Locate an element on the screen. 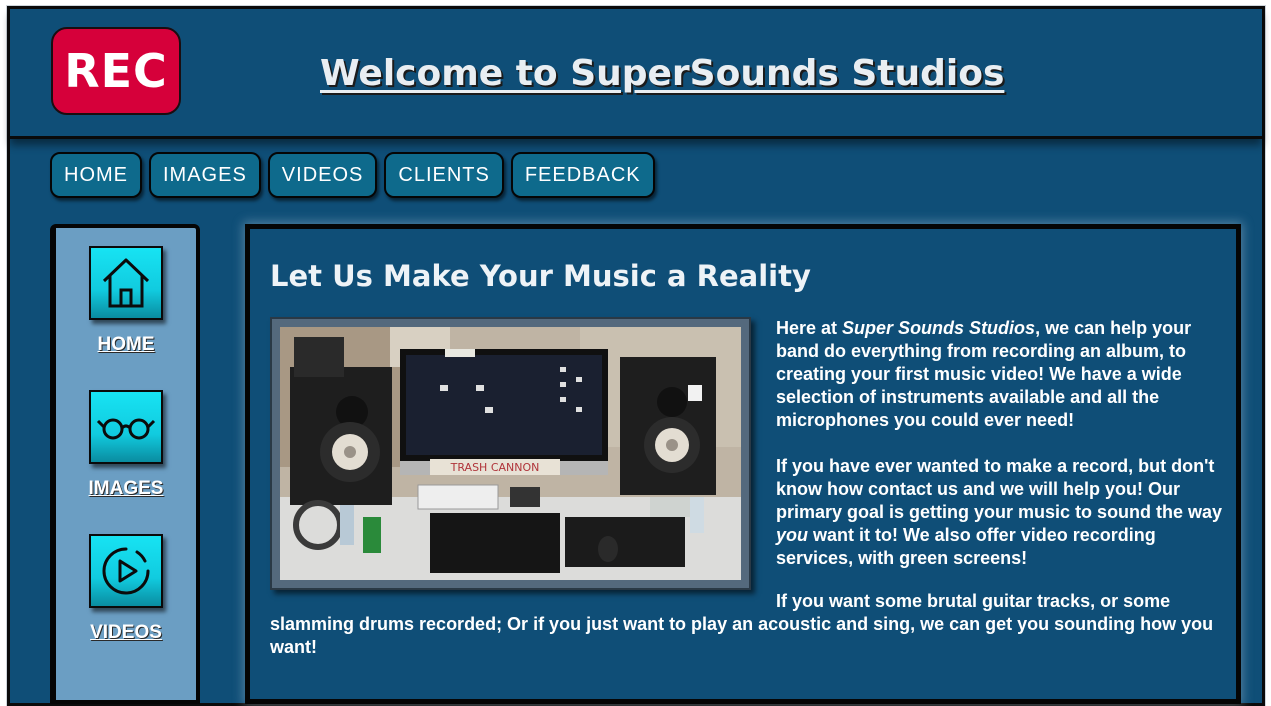 The height and width of the screenshot is (706, 1271). sidebar-item-images: IMAGES is located at coordinates (126, 445).